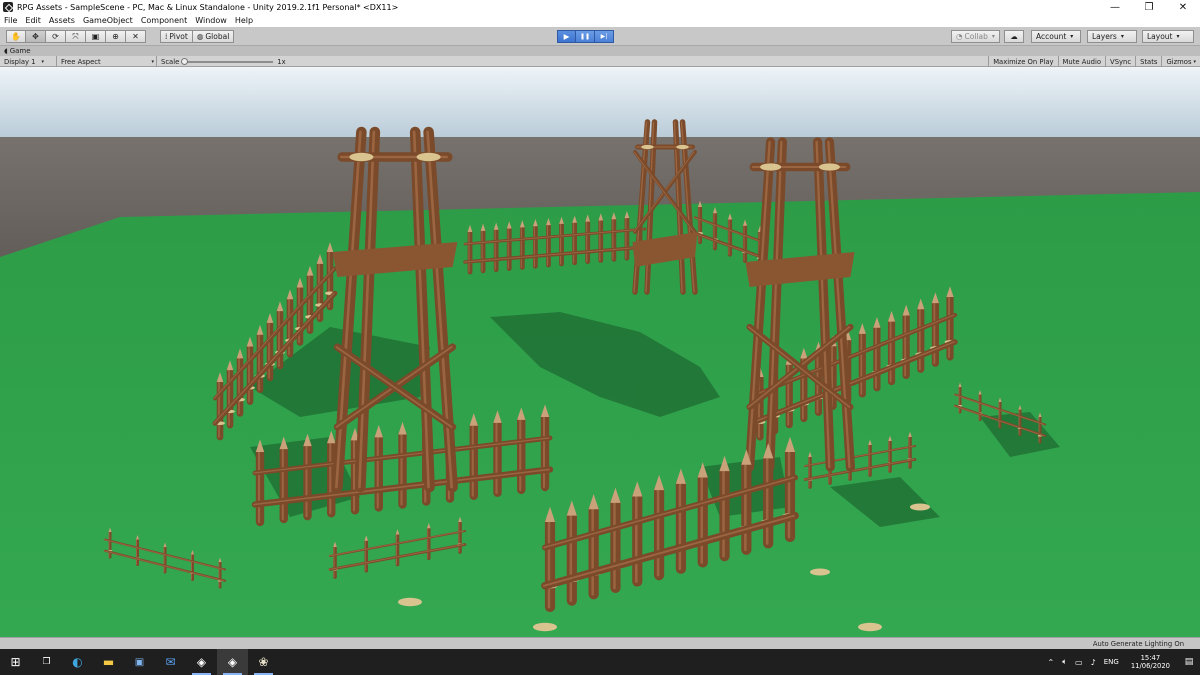  I want to click on account-dropdown: Account, so click(1056, 36).